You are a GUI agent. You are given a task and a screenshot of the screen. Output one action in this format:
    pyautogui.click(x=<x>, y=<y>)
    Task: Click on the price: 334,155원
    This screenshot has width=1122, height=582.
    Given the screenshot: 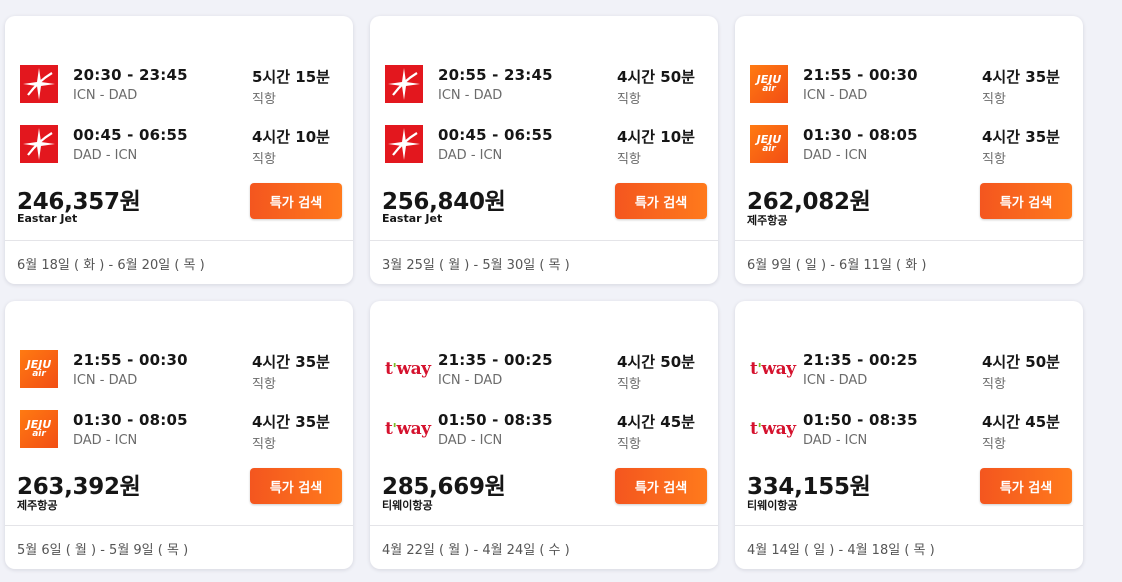 What is the action you would take?
    pyautogui.click(x=809, y=487)
    